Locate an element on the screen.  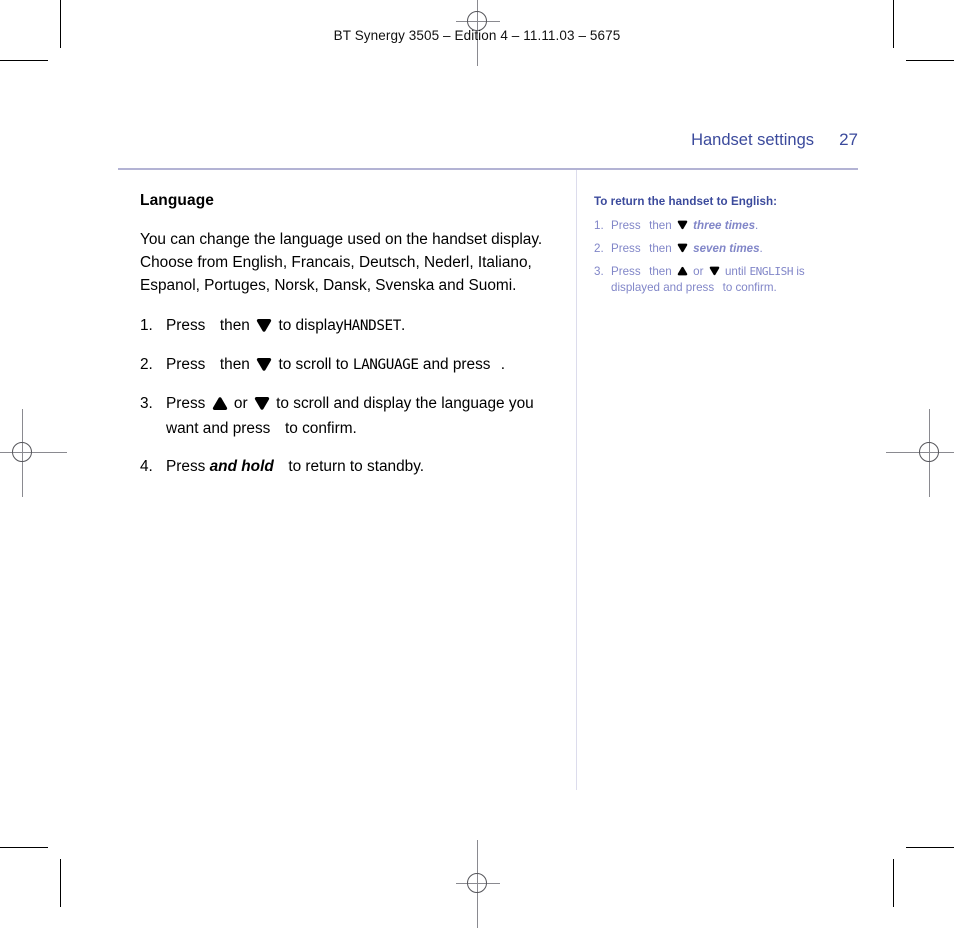
section-heading: Language is located at coordinates (177, 200).